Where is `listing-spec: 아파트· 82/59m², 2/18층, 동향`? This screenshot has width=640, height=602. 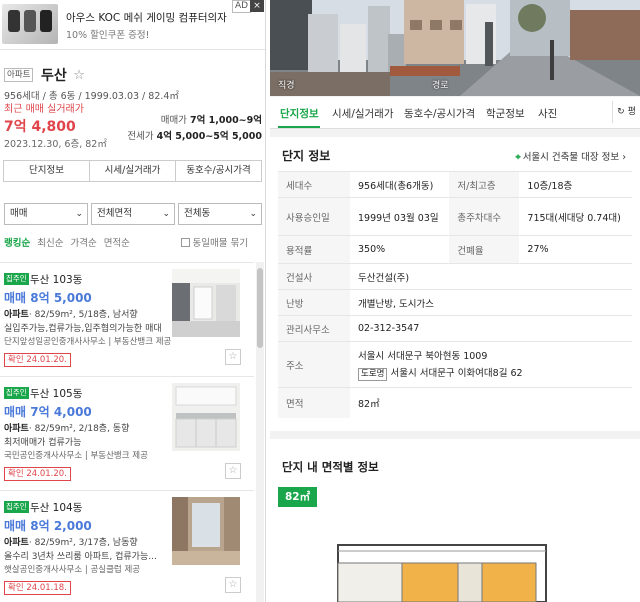 listing-spec: 아파트· 82/59m², 2/18층, 동향 is located at coordinates (67, 429).